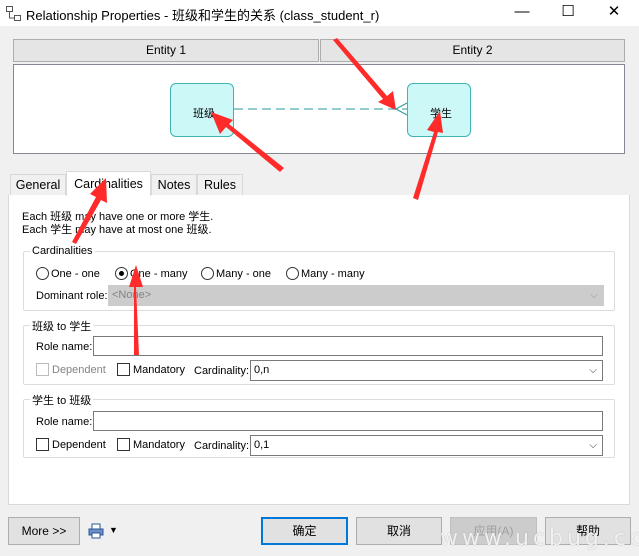 Image resolution: width=639 pixels, height=556 pixels. I want to click on role2-cardinality-value: 0,1, so click(262, 445).